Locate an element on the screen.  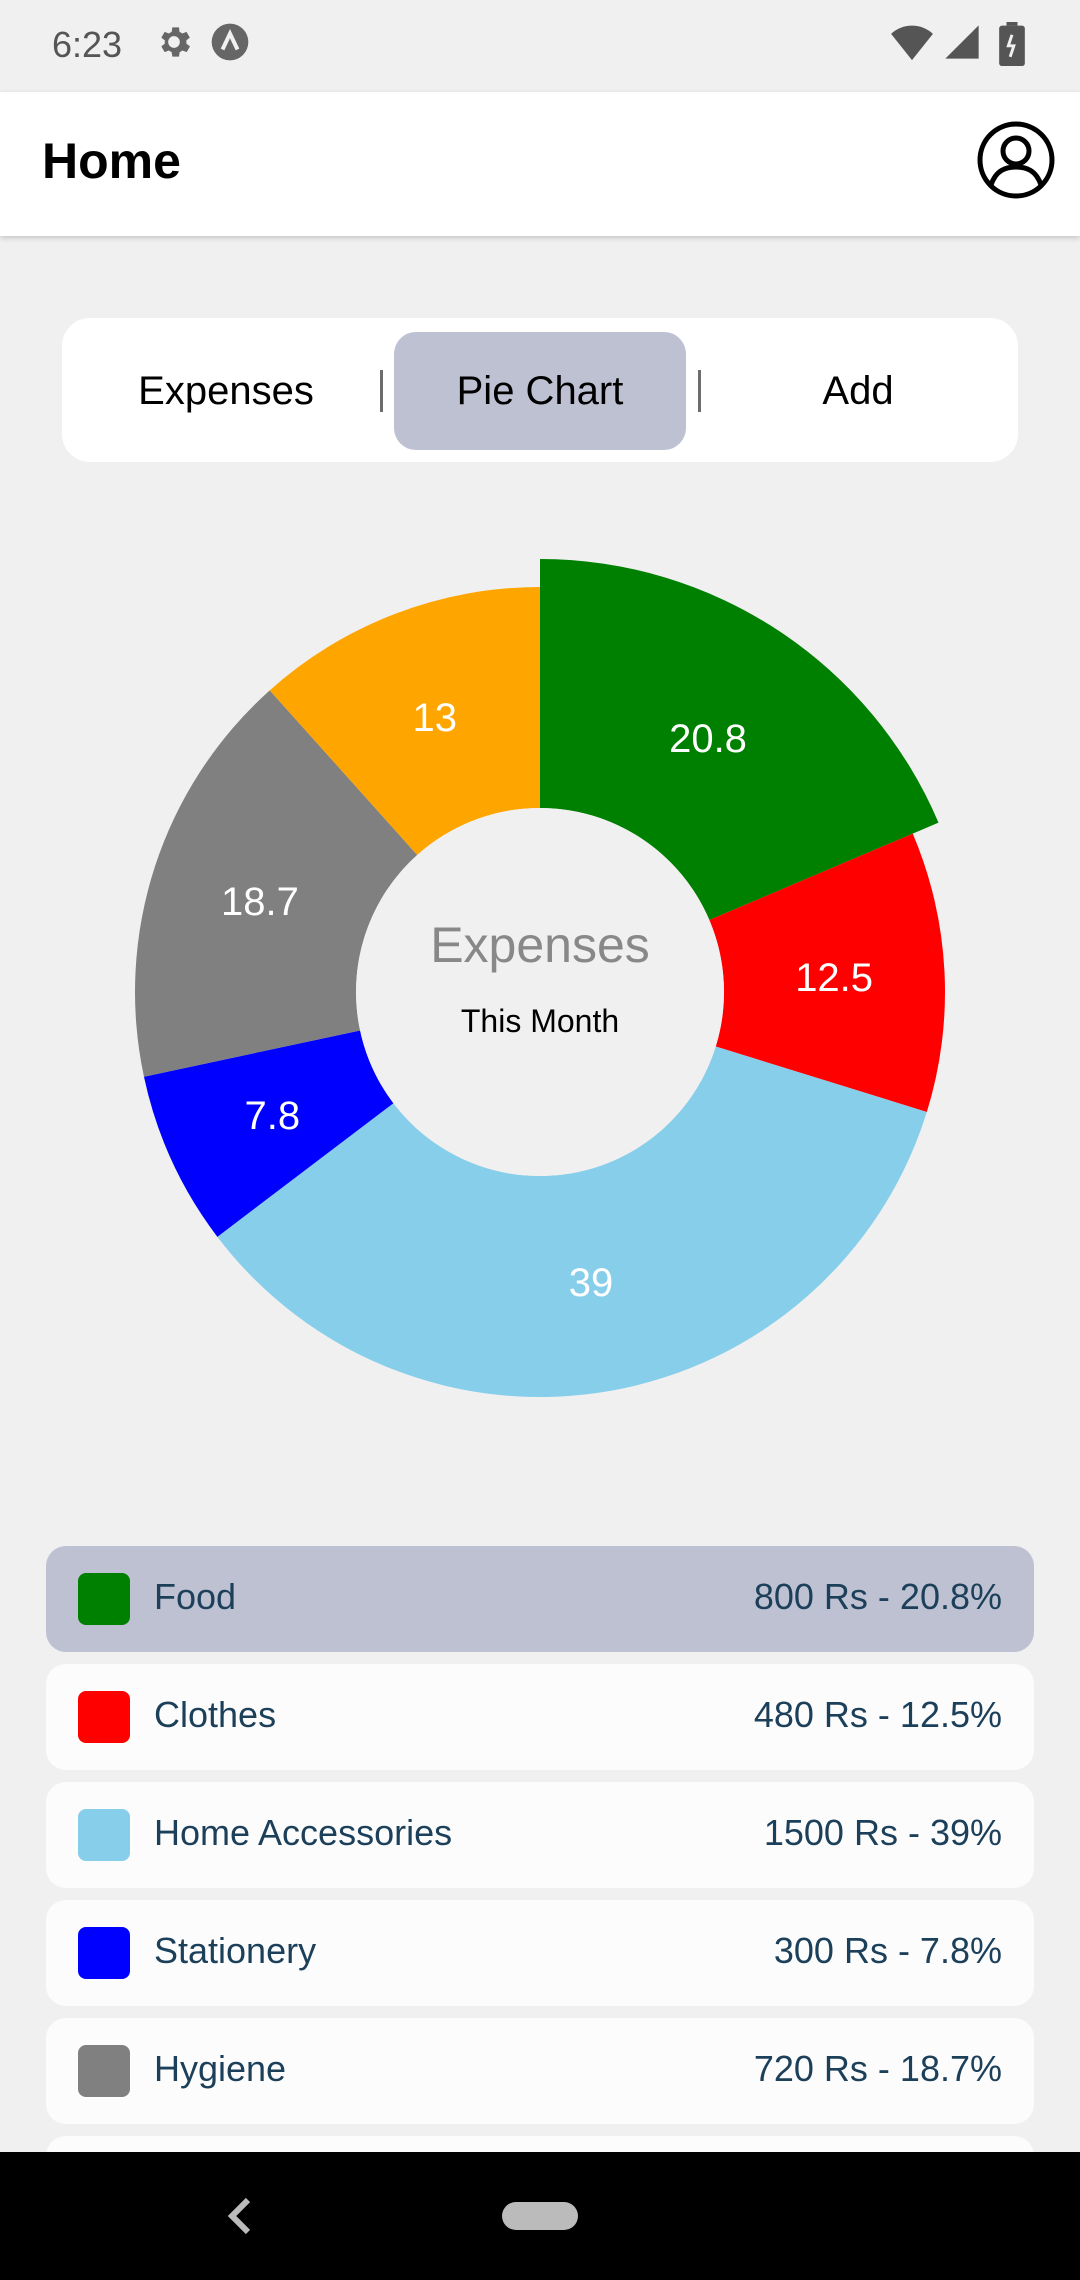
pie-slice-label: 7.8 is located at coordinates (272, 1116).